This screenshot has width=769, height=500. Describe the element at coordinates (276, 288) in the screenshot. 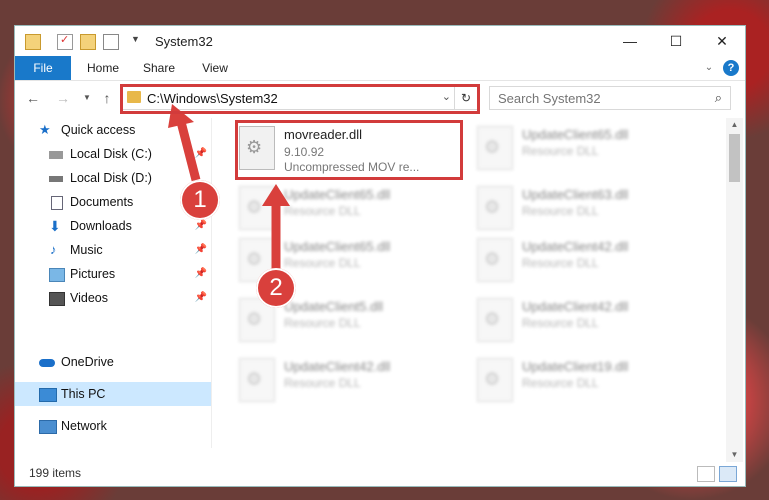

I see `step-2-badge: 2` at that location.